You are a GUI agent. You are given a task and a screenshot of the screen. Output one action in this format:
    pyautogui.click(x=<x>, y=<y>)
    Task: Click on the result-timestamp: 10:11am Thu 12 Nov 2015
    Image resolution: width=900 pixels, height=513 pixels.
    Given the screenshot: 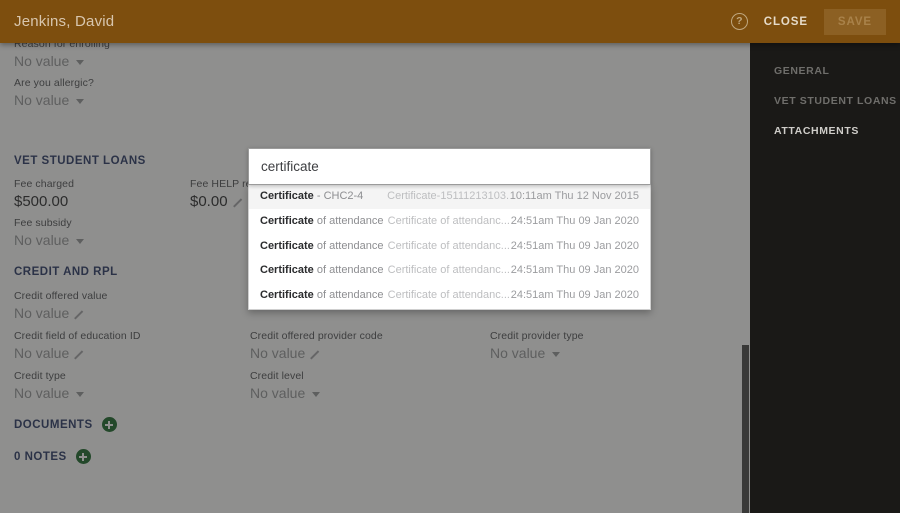 What is the action you would take?
    pyautogui.click(x=574, y=196)
    